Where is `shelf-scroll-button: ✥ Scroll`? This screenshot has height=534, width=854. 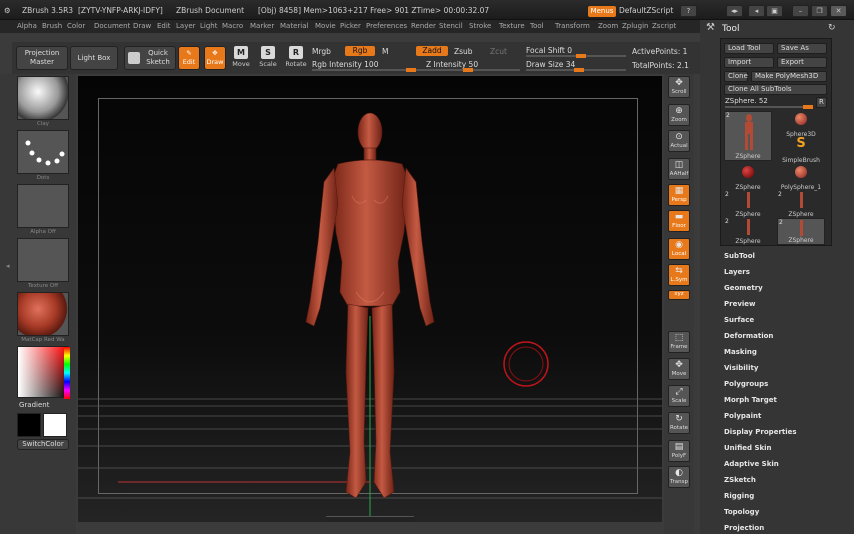
shelf-scroll-button: ✥ Scroll is located at coordinates (679, 87).